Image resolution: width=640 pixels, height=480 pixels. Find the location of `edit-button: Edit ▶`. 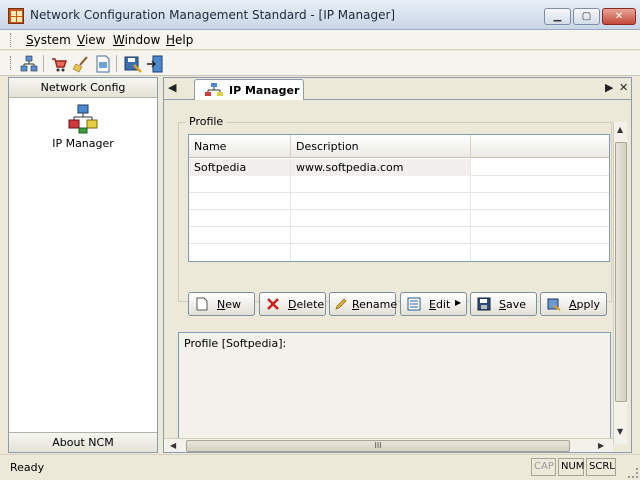

edit-button: Edit ▶ is located at coordinates (433, 304).